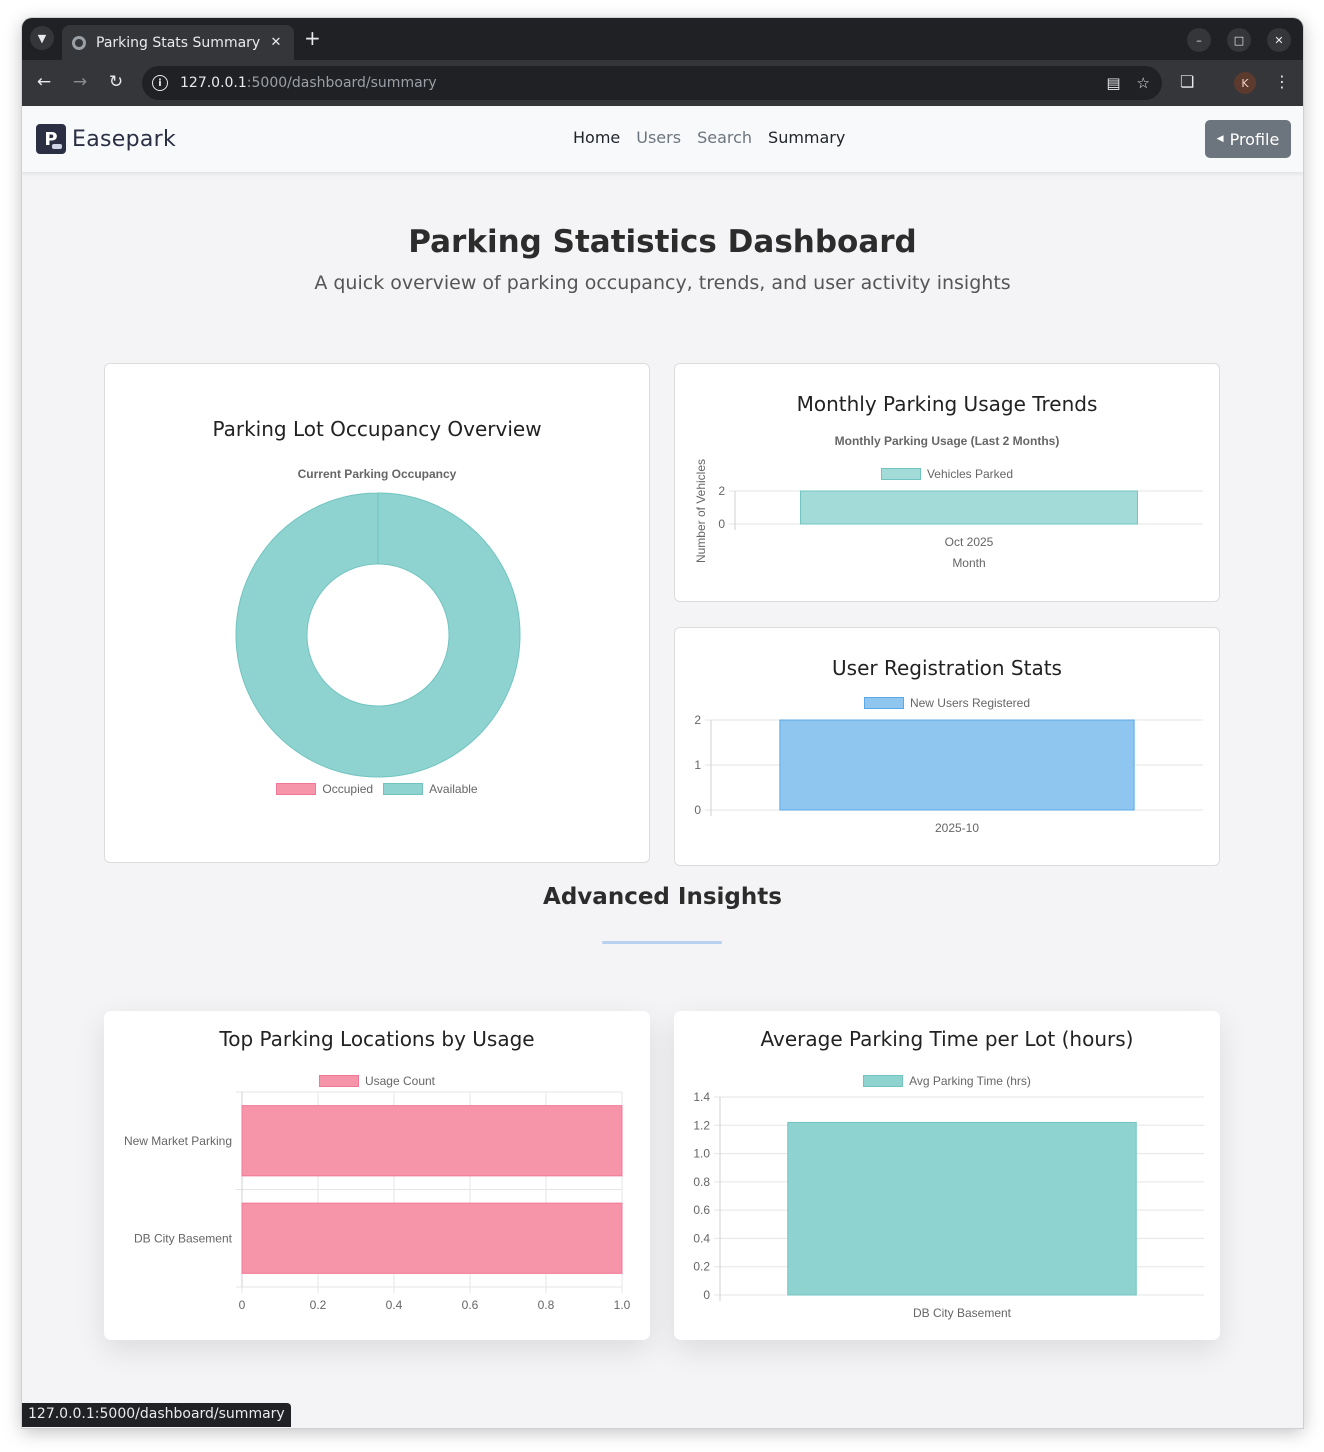 This screenshot has height=1452, width=1324. What do you see at coordinates (378, 635) in the screenshot?
I see `donut-slice-available` at bounding box center [378, 635].